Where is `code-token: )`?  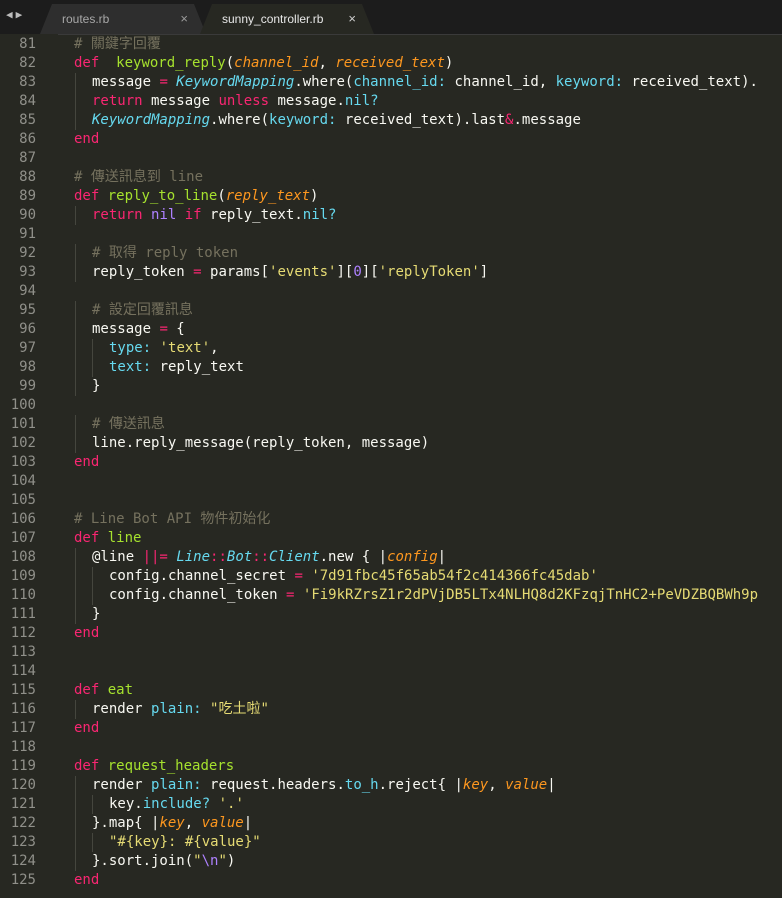
code-token: ) is located at coordinates (449, 63).